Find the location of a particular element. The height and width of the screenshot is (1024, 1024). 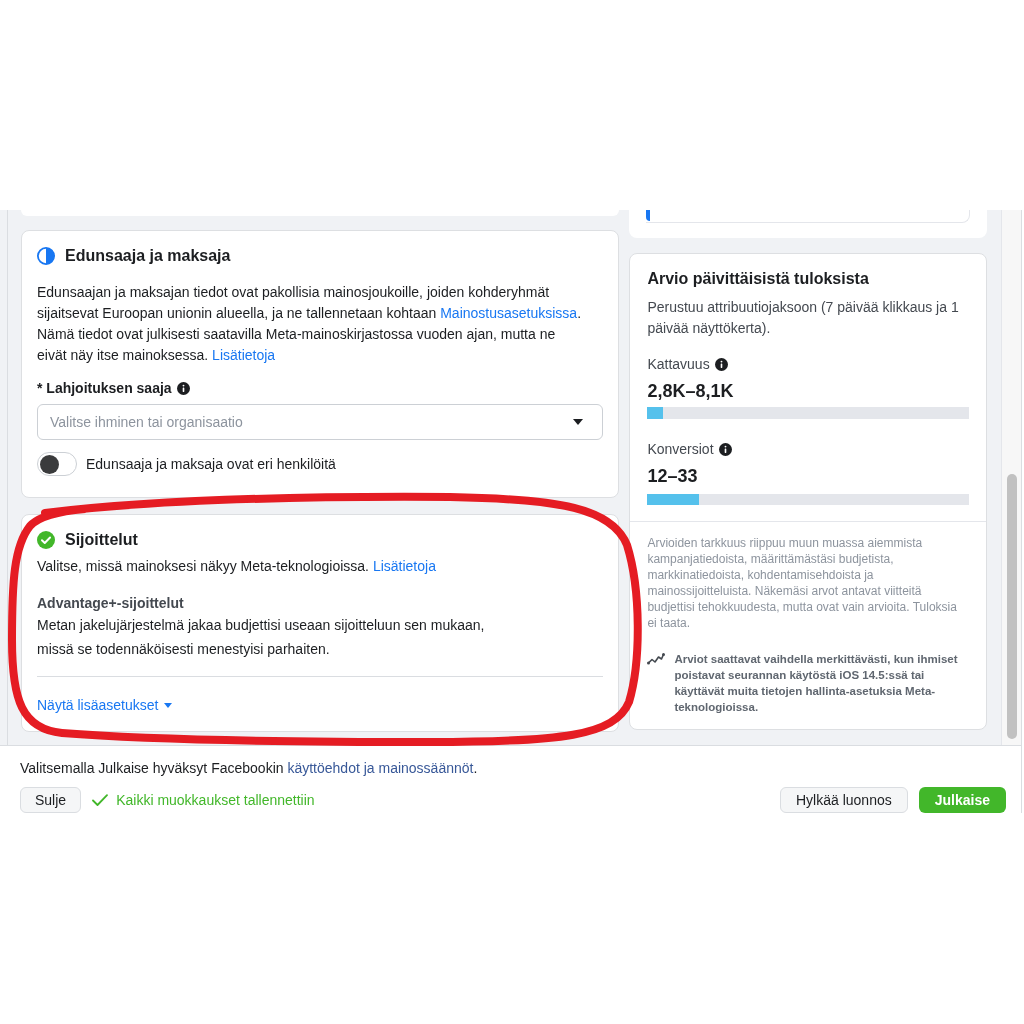

description-text: Valitse, missä mainoksesi näkyy Meta-teknologioissa. Lisätietoja is located at coordinates (237, 566).